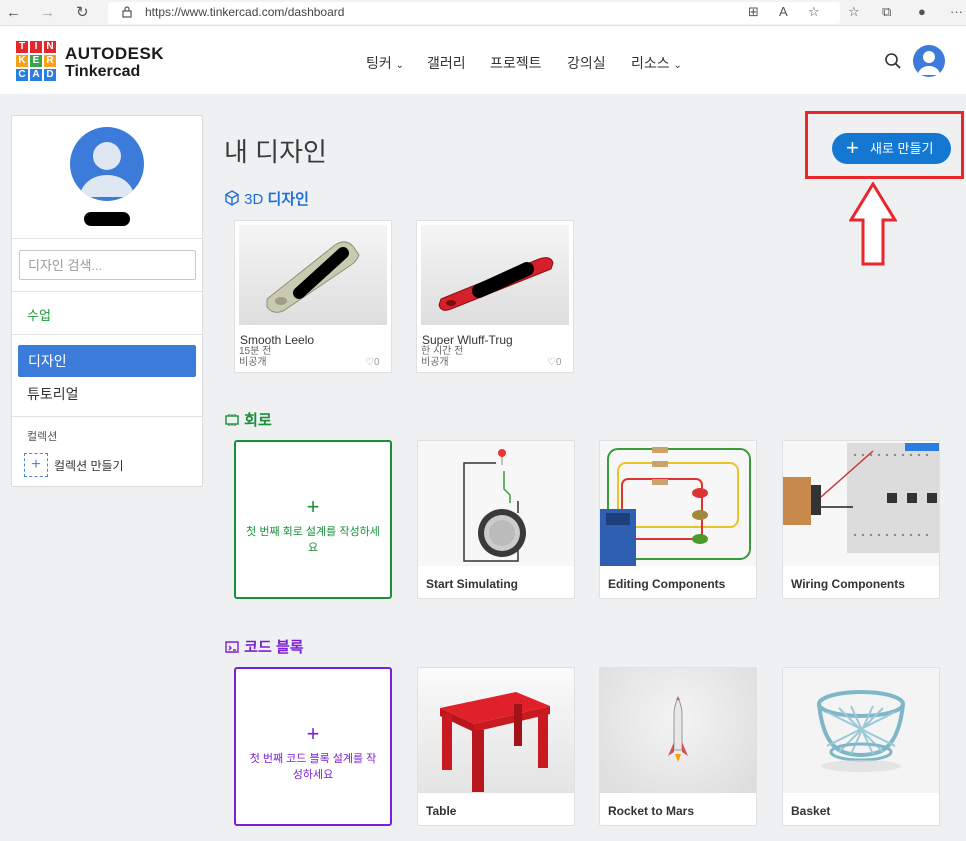 The image size is (966, 841). I want to click on section-circuits-label: 회로, so click(258, 420).